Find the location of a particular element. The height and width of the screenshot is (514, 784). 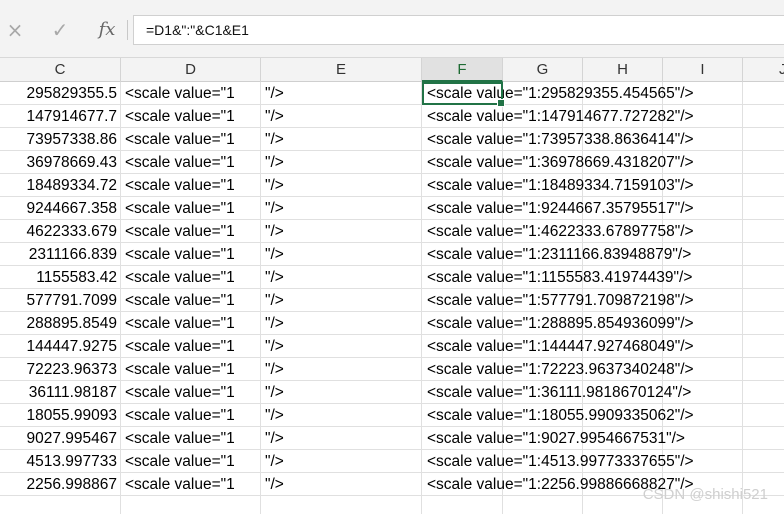

cell-f: <scale value="1:73957338.8636414"/> is located at coordinates (597, 139).